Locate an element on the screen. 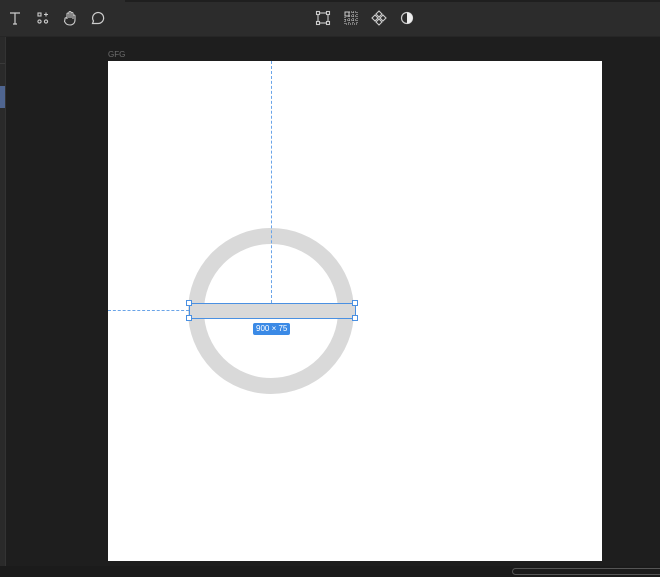 The width and height of the screenshot is (660, 577). resize-handle-top-left is located at coordinates (189, 303).